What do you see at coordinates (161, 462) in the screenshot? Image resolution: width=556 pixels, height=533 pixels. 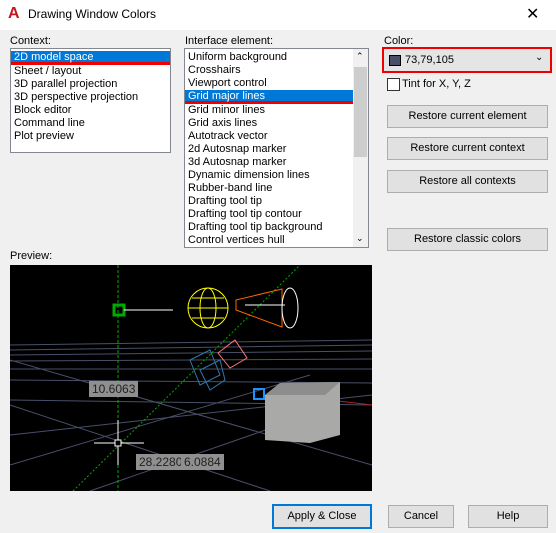 I see `dimension-tooltip: 28.2280` at bounding box center [161, 462].